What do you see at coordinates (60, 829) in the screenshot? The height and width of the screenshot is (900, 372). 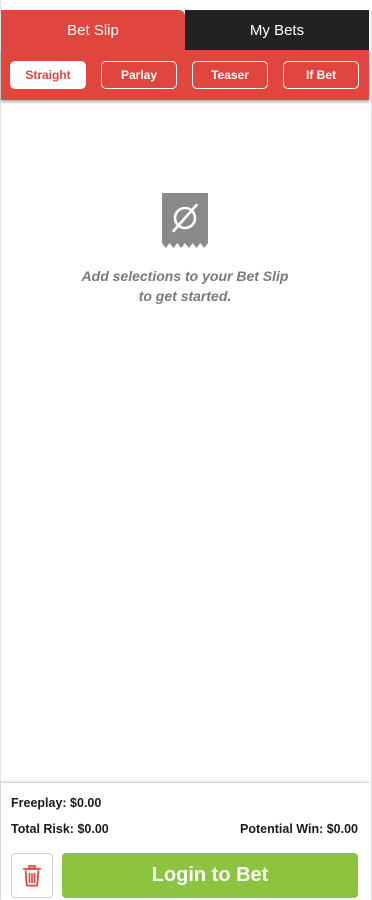 I see `total-risk-amount: Total Risk: $0.00` at bounding box center [60, 829].